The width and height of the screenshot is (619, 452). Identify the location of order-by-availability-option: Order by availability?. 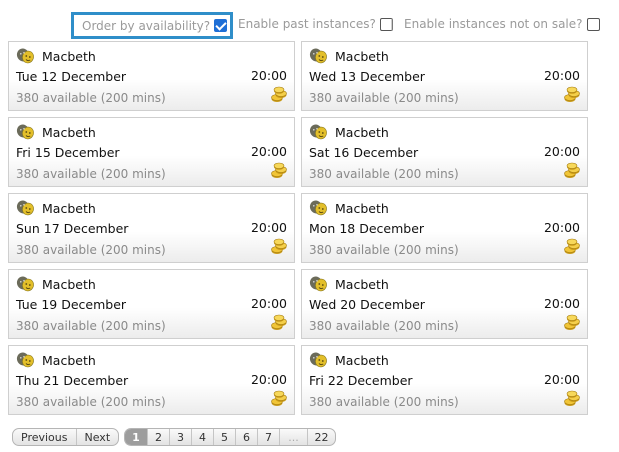
(152, 25).